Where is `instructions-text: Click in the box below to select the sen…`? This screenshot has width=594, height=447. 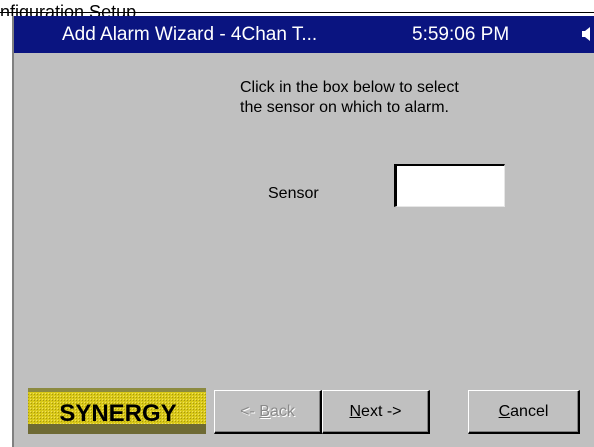
instructions-text: Click in the box below to select the sen… is located at coordinates (390, 98).